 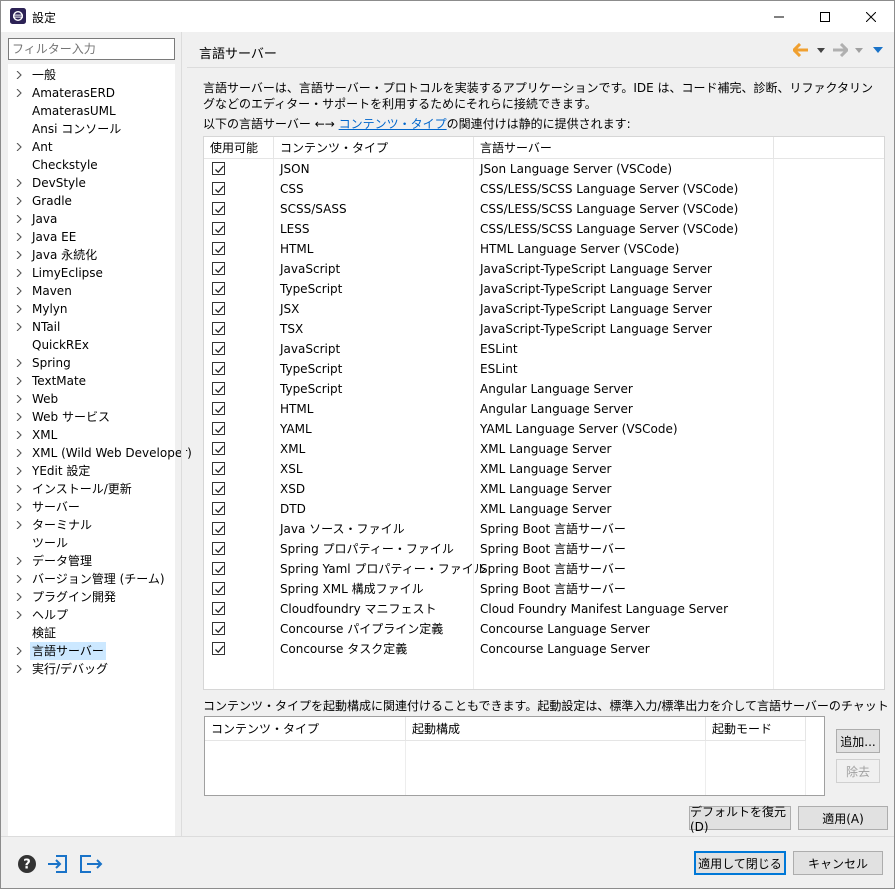 What do you see at coordinates (91, 507) in the screenshot?
I see `tree-item: サーバー` at bounding box center [91, 507].